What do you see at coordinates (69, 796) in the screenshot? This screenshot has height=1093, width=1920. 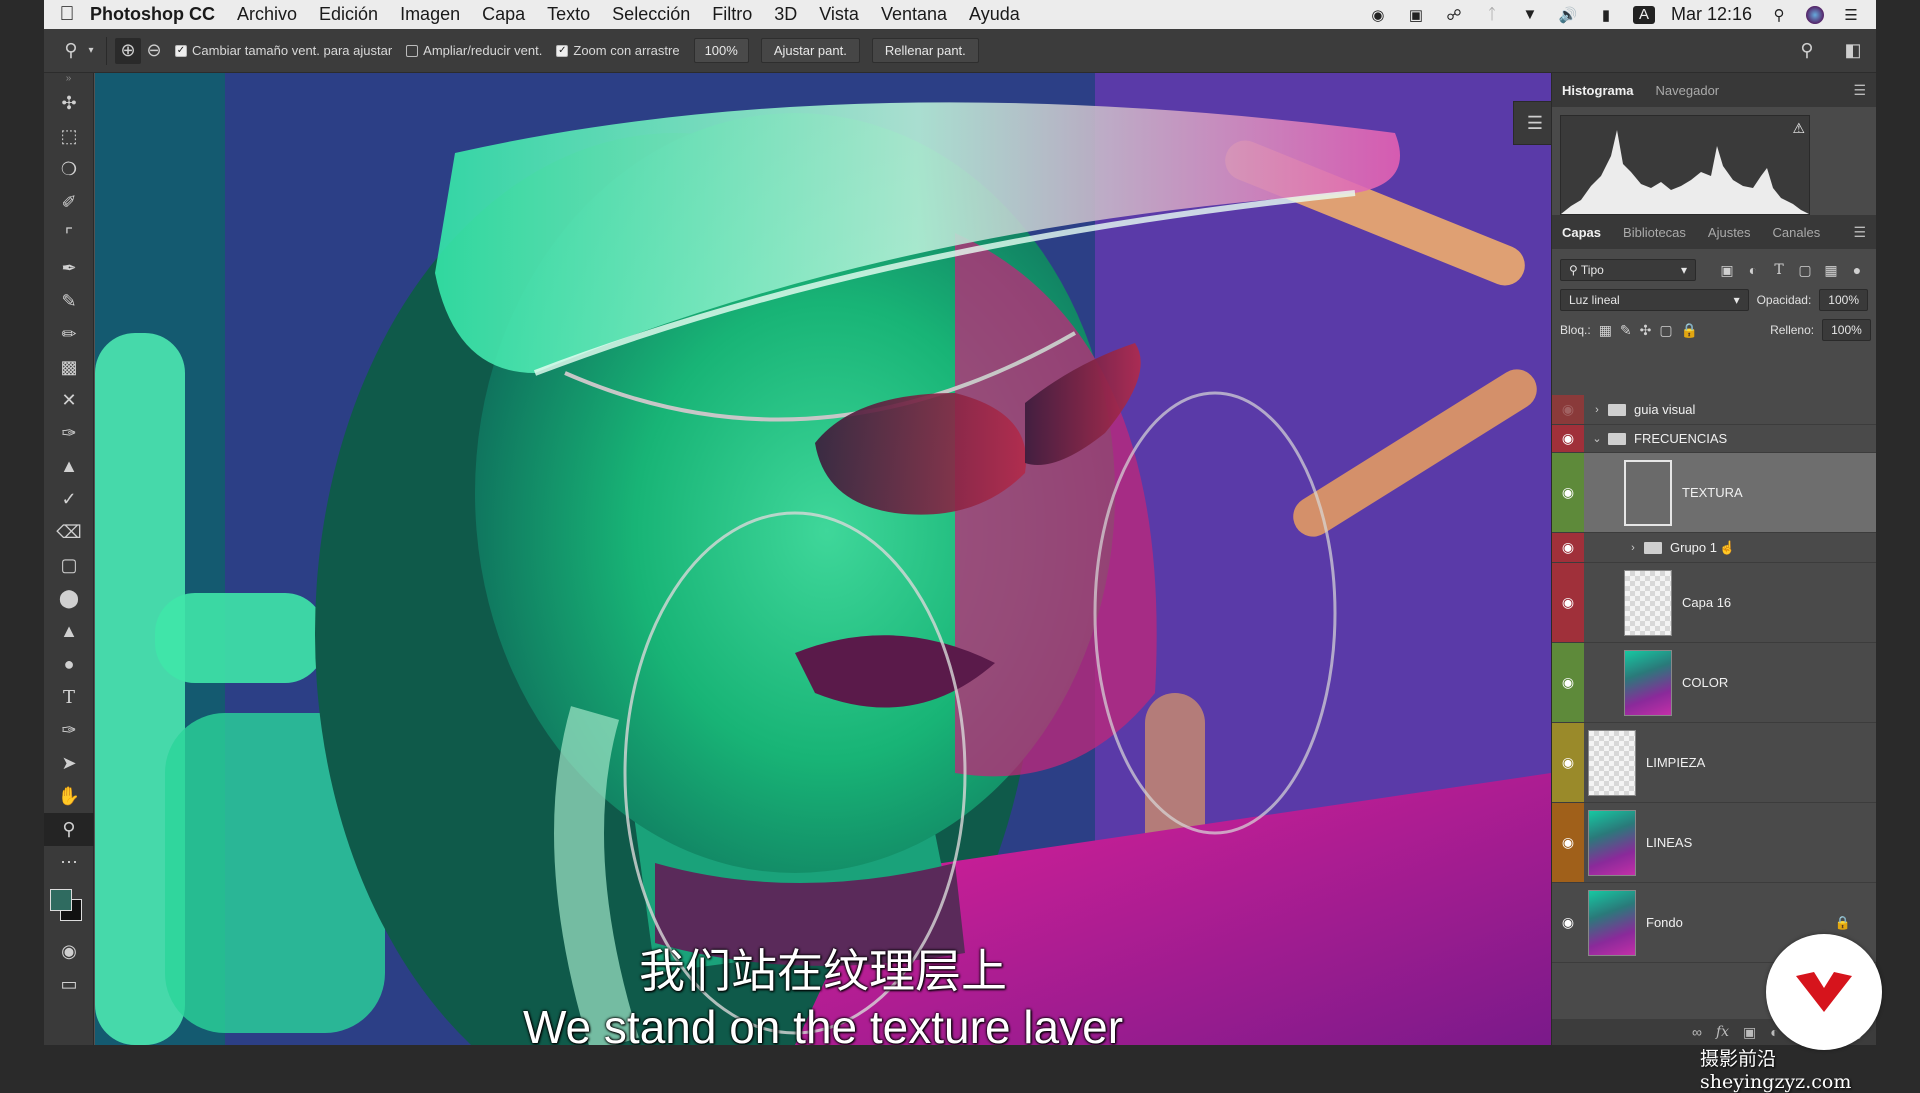 I see `hand-tool-icon: ✋` at bounding box center [69, 796].